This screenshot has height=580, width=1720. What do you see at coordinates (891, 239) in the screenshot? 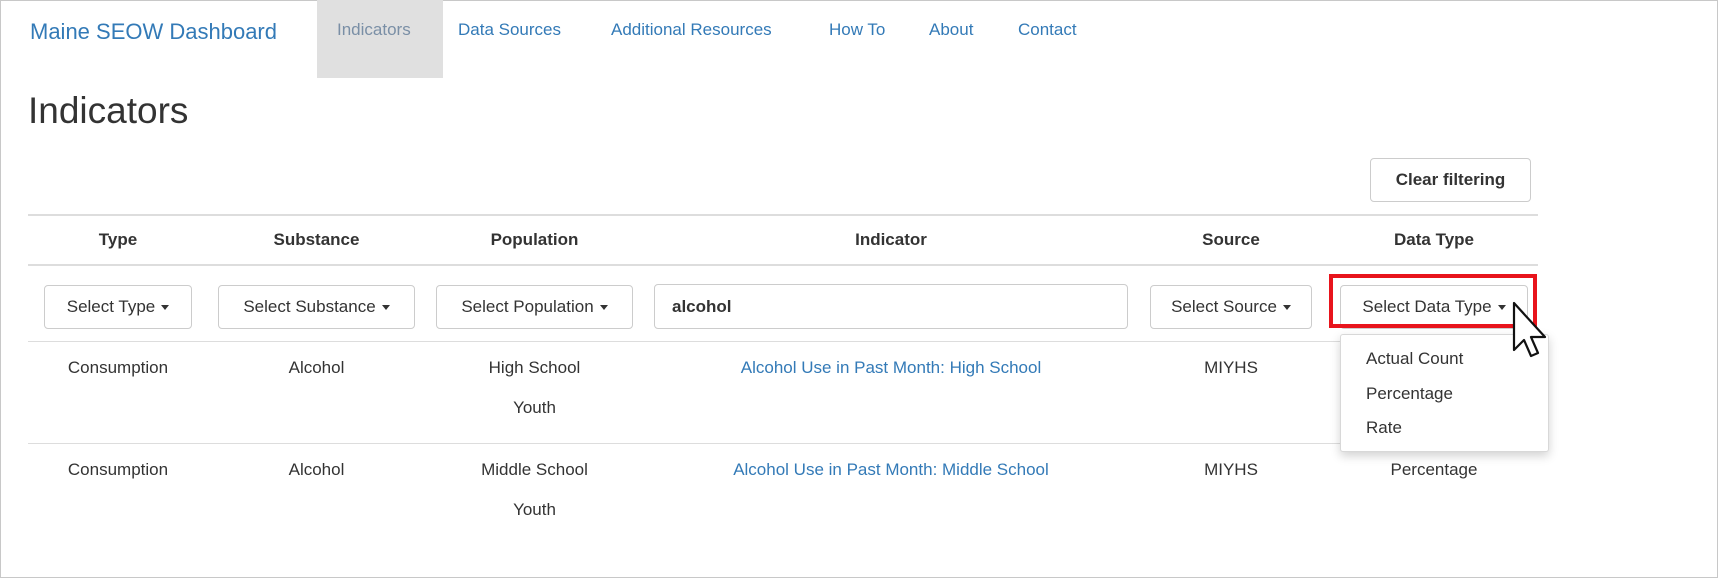
I see `column-header-indicator: Indicator` at bounding box center [891, 239].